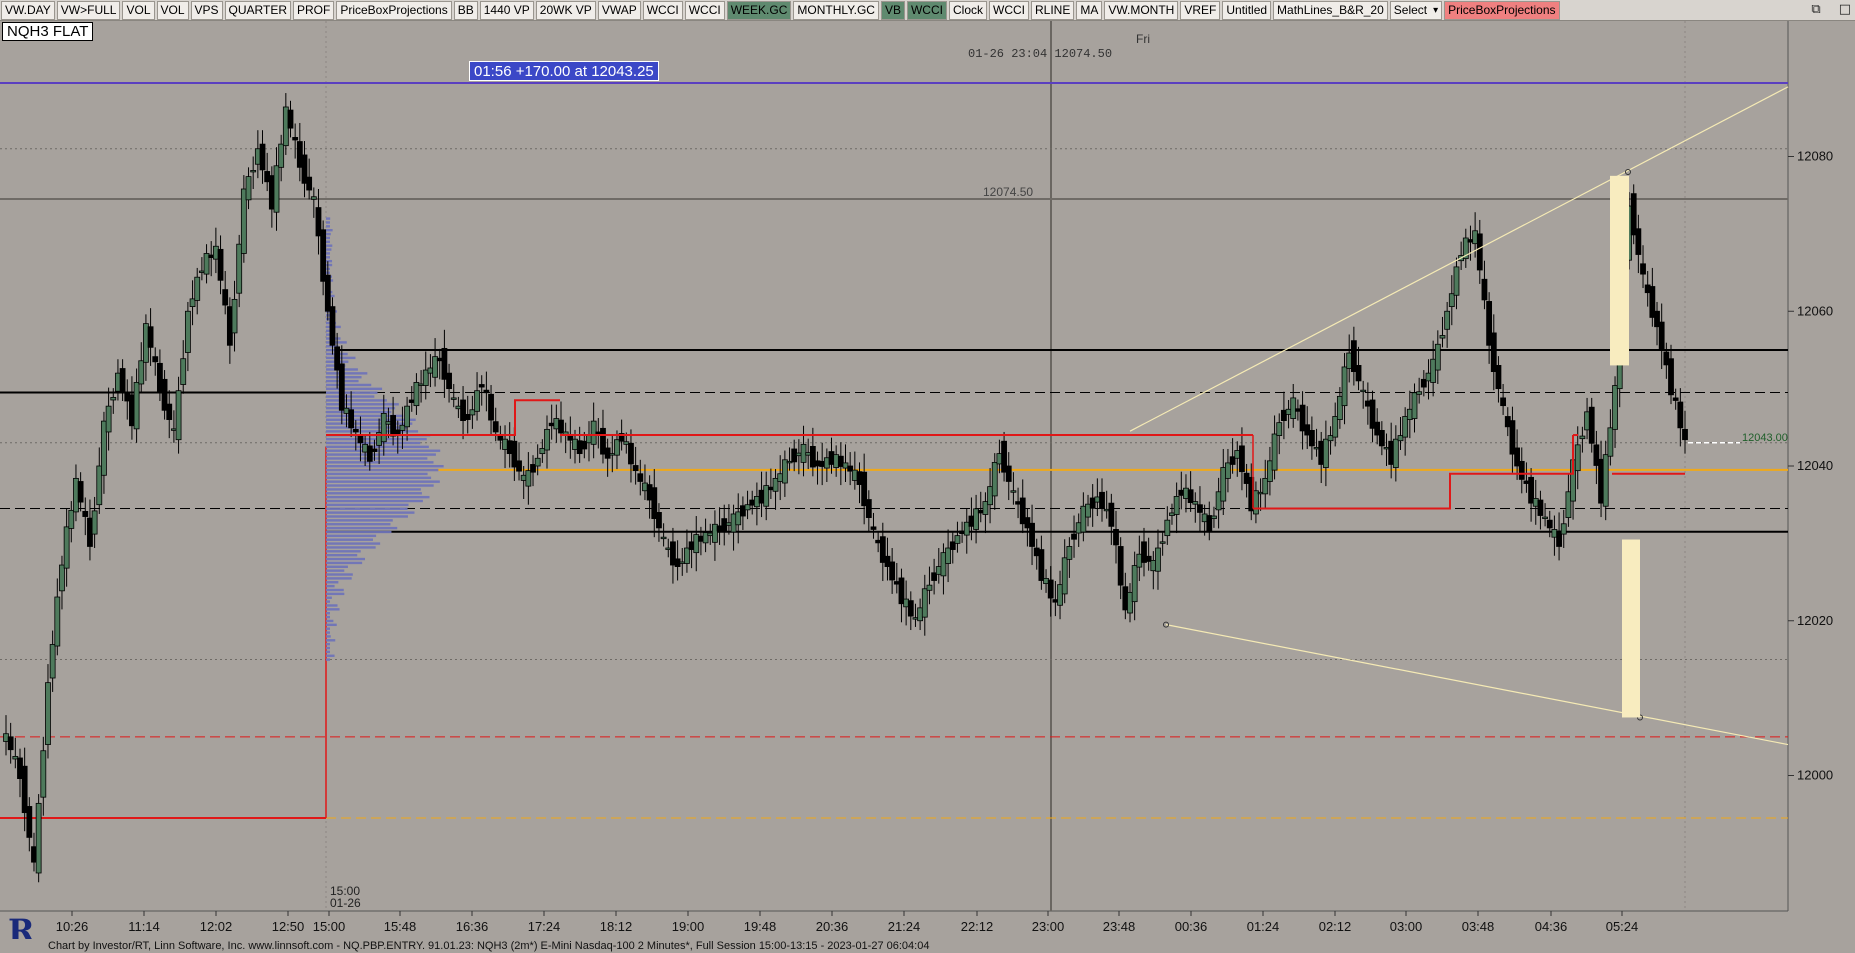 The height and width of the screenshot is (953, 1855). I want to click on toolbar-button-clock: Clock, so click(967, 10).